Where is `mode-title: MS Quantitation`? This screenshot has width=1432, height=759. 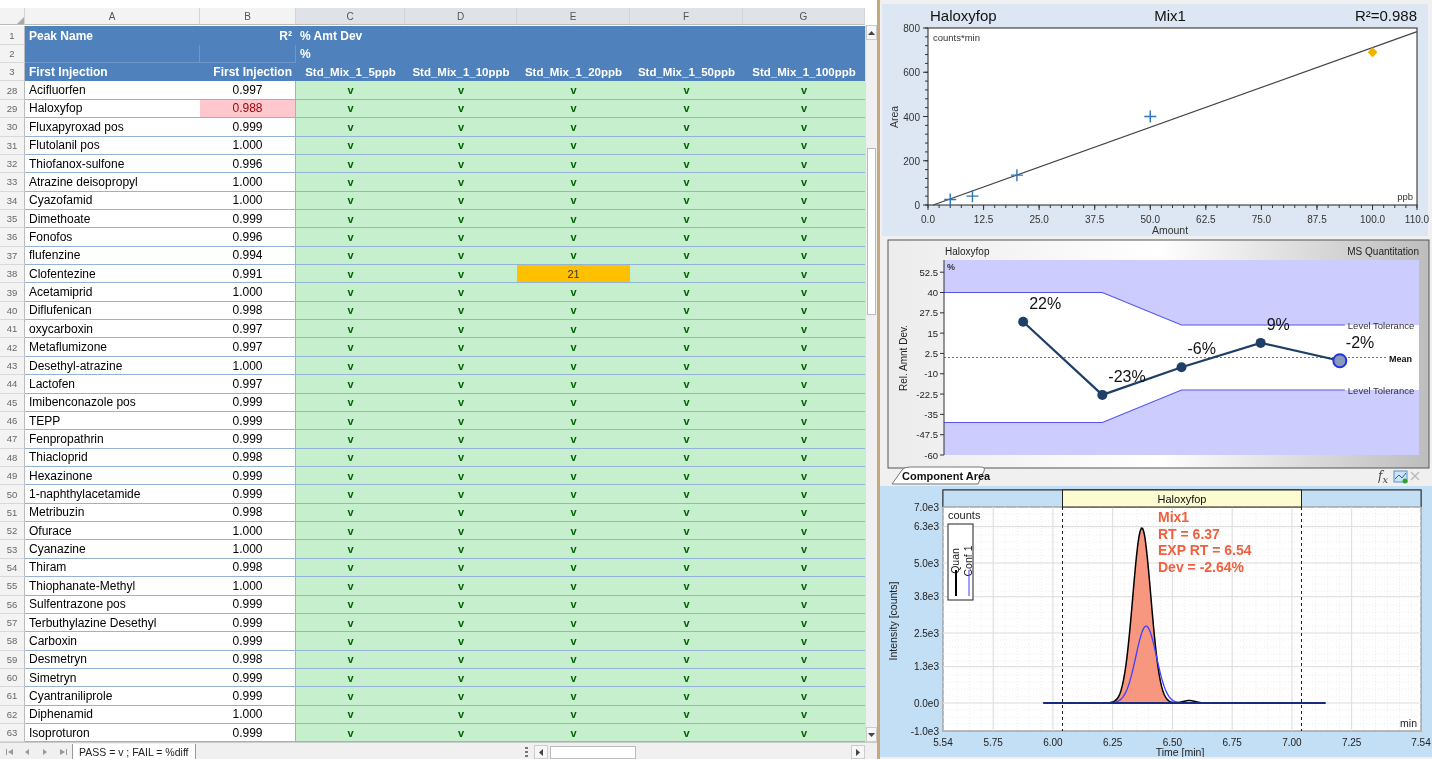 mode-title: MS Quantitation is located at coordinates (1383, 251).